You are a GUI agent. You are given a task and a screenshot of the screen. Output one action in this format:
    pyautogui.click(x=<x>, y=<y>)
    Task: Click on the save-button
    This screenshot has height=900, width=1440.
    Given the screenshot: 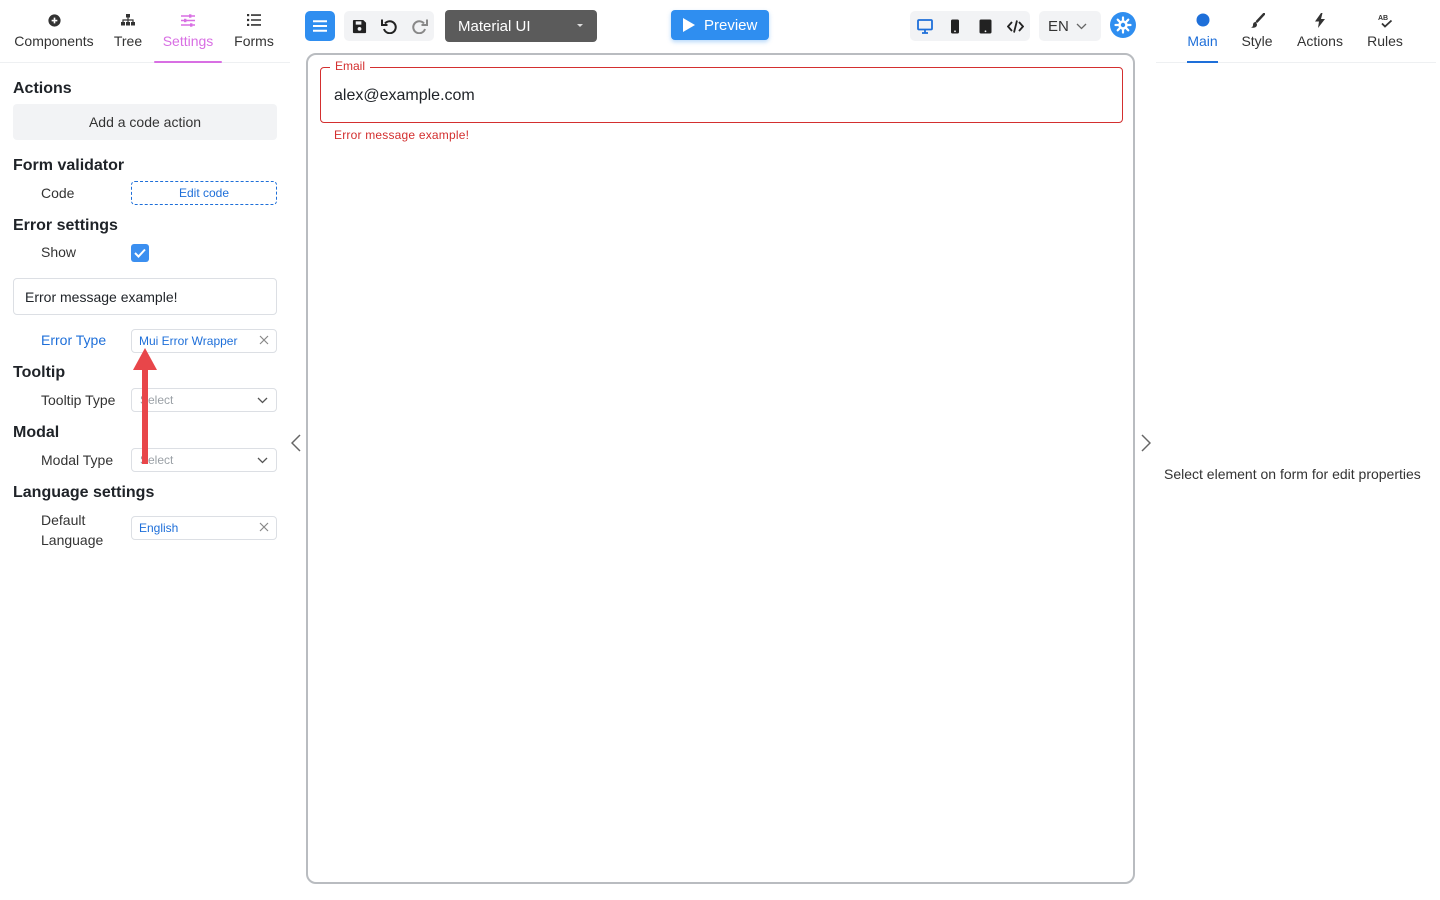 What is the action you would take?
    pyautogui.click(x=359, y=26)
    